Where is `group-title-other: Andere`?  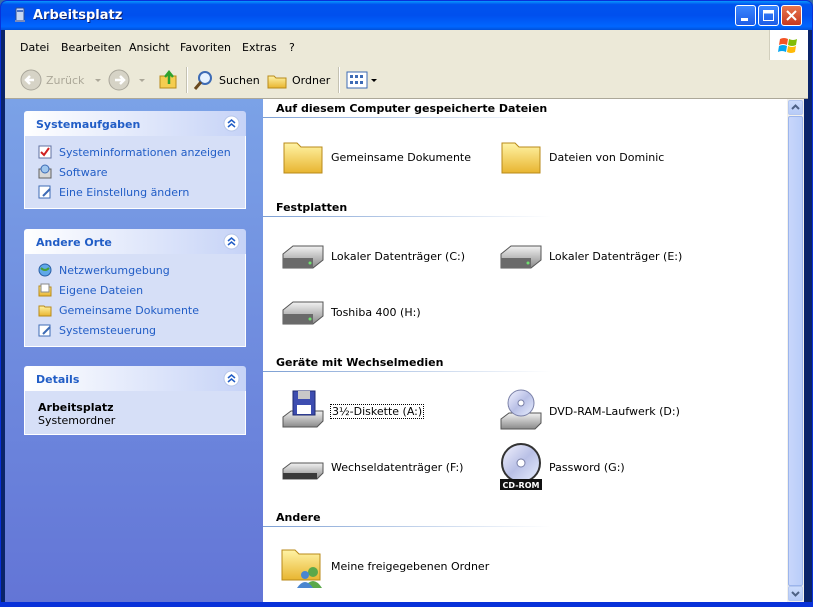 group-title-other: Andere is located at coordinates (298, 517).